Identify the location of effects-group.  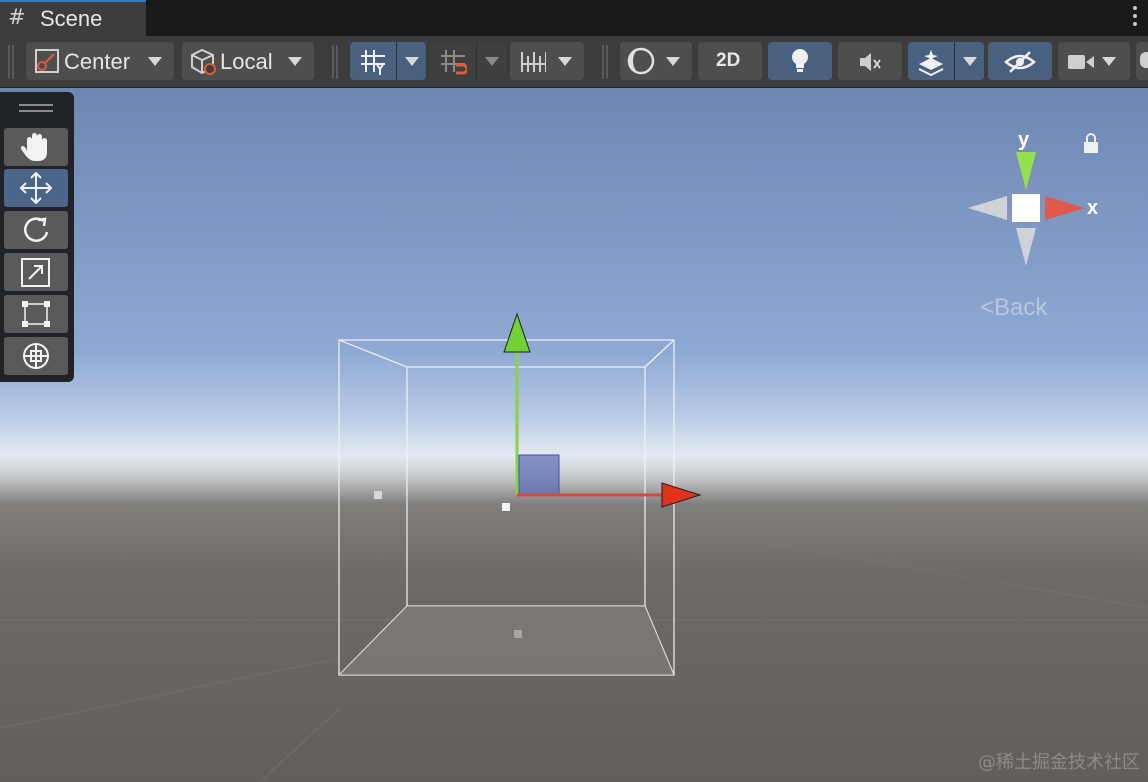
(946, 61).